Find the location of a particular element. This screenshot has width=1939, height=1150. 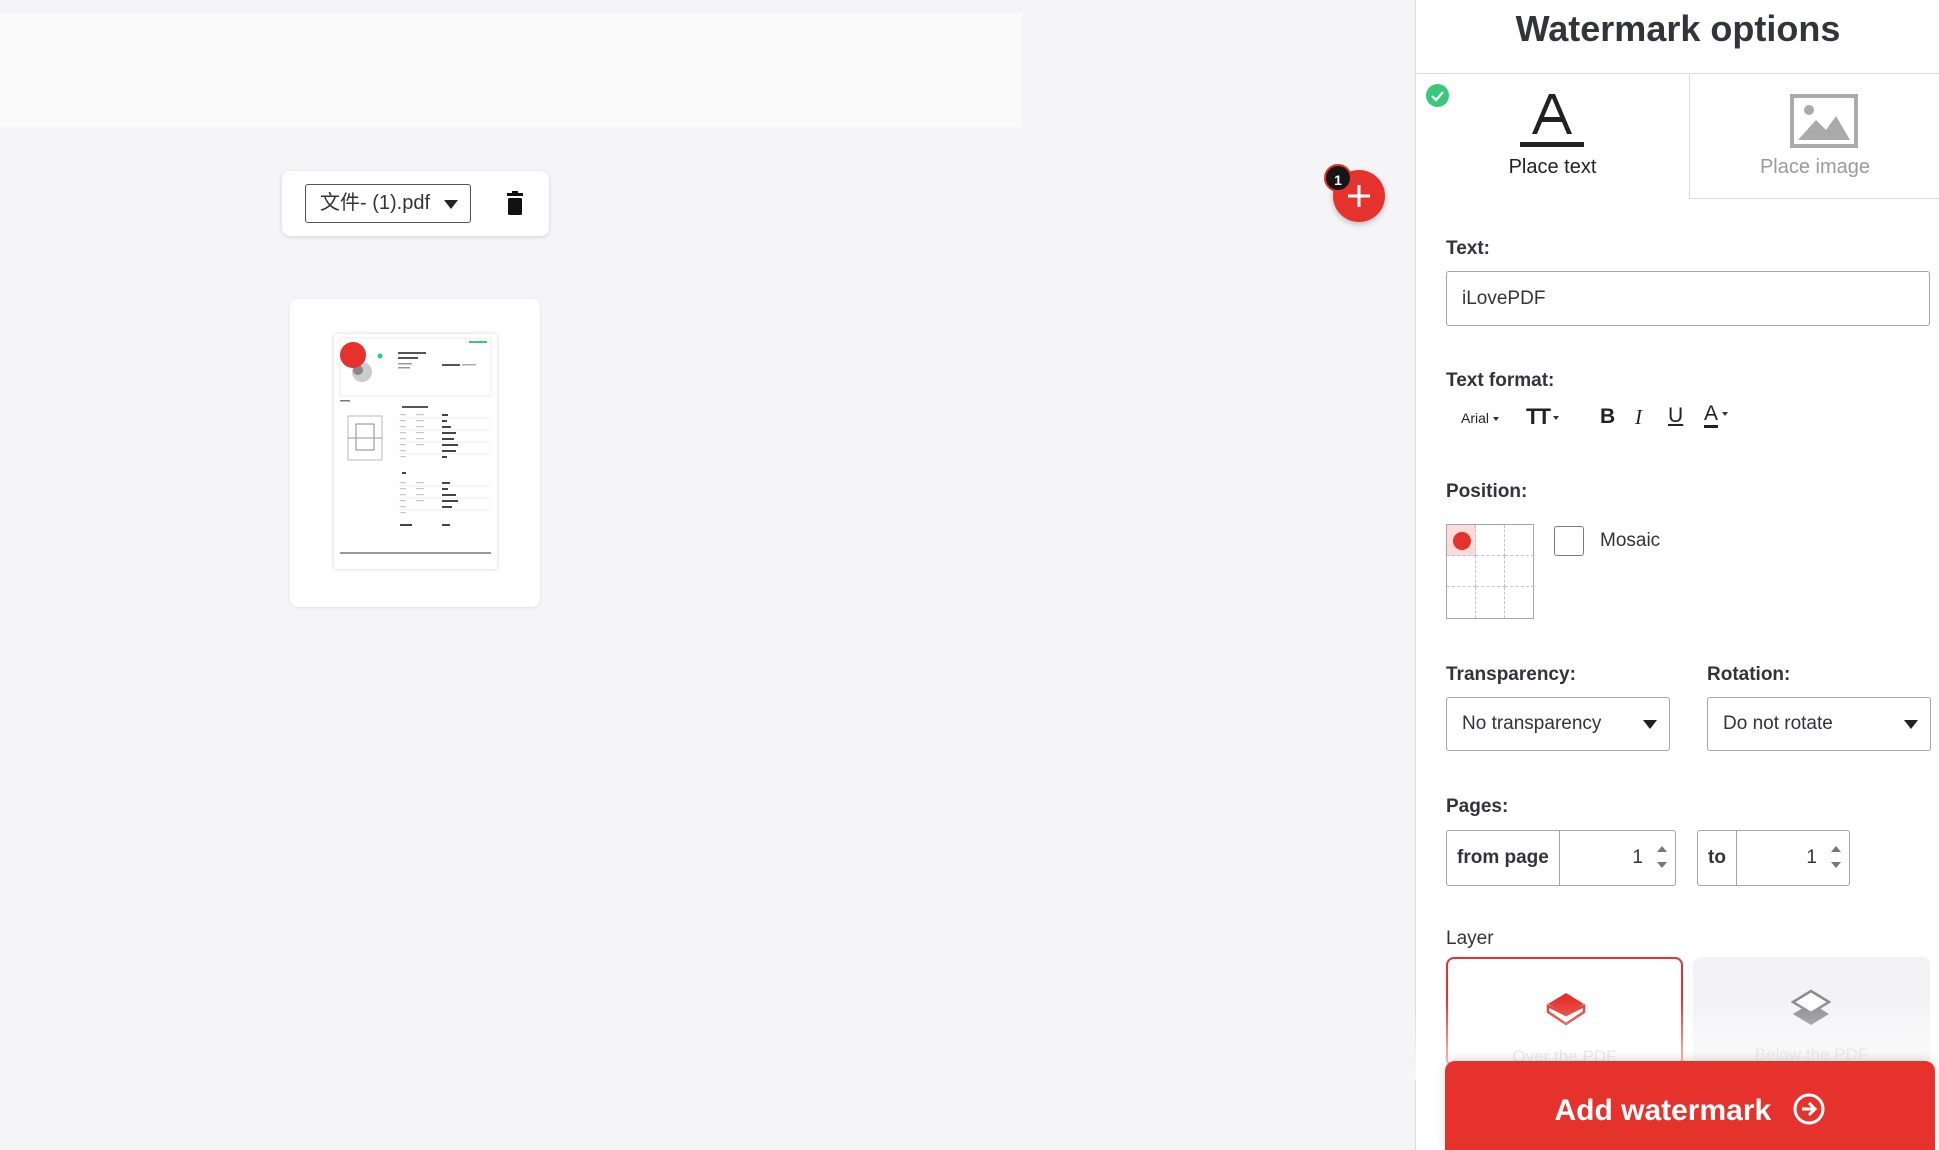

position-cell-top-left is located at coordinates (1461, 540).